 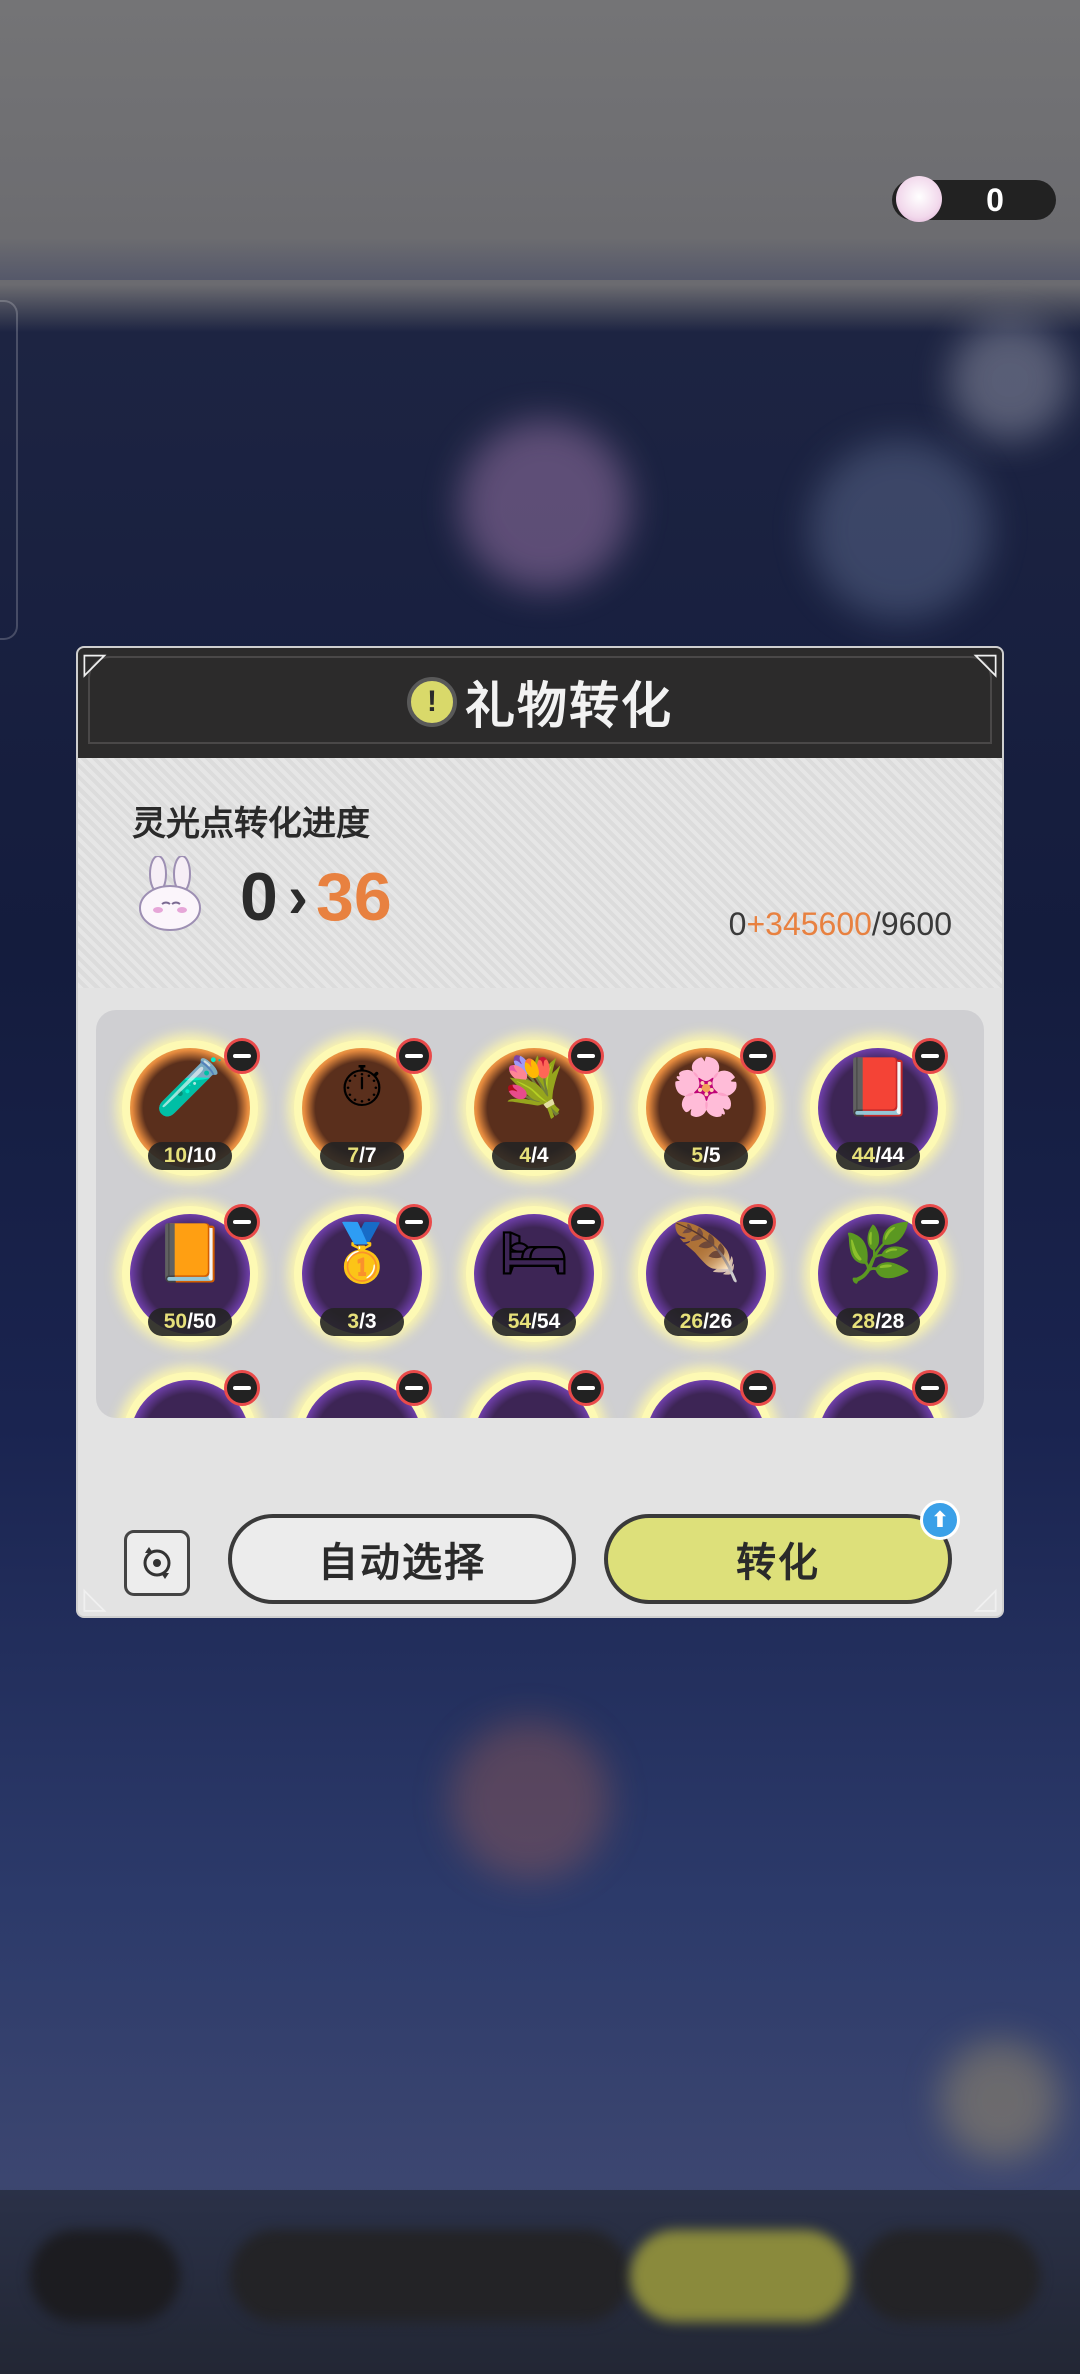 I want to click on gift-item: 🛏 54/54, so click(x=535, y=1273).